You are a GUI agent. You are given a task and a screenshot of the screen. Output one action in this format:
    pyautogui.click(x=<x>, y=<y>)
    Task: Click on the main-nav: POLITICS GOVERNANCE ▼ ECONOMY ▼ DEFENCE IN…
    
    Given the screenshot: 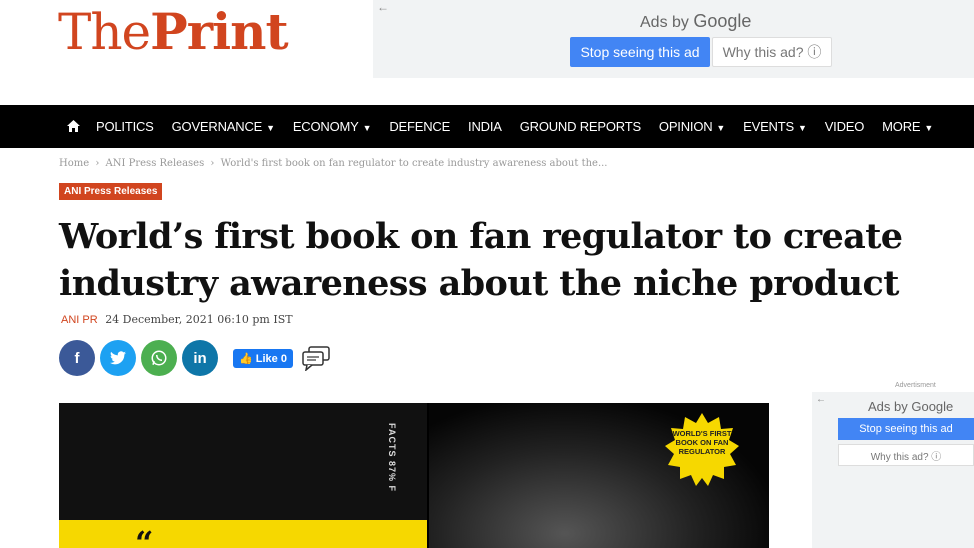 What is the action you would take?
    pyautogui.click(x=487, y=126)
    